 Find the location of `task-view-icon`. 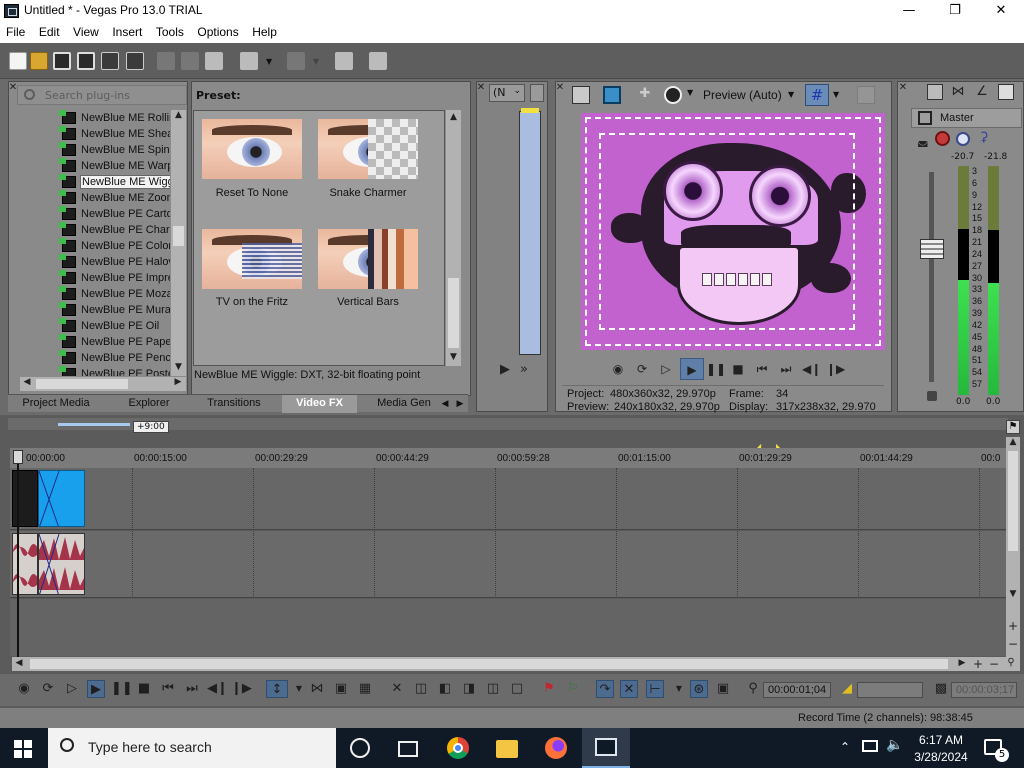

task-view-icon is located at coordinates (408, 749).